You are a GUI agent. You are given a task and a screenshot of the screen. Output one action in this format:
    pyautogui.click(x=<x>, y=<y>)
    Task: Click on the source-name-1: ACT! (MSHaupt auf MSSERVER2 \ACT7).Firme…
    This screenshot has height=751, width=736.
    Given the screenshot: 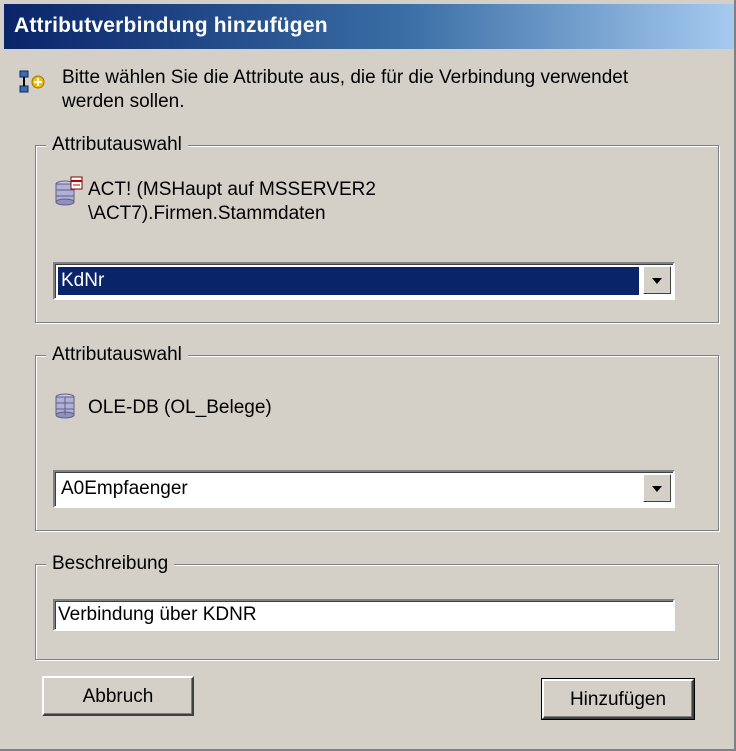 What is the action you would take?
    pyautogui.click(x=232, y=202)
    